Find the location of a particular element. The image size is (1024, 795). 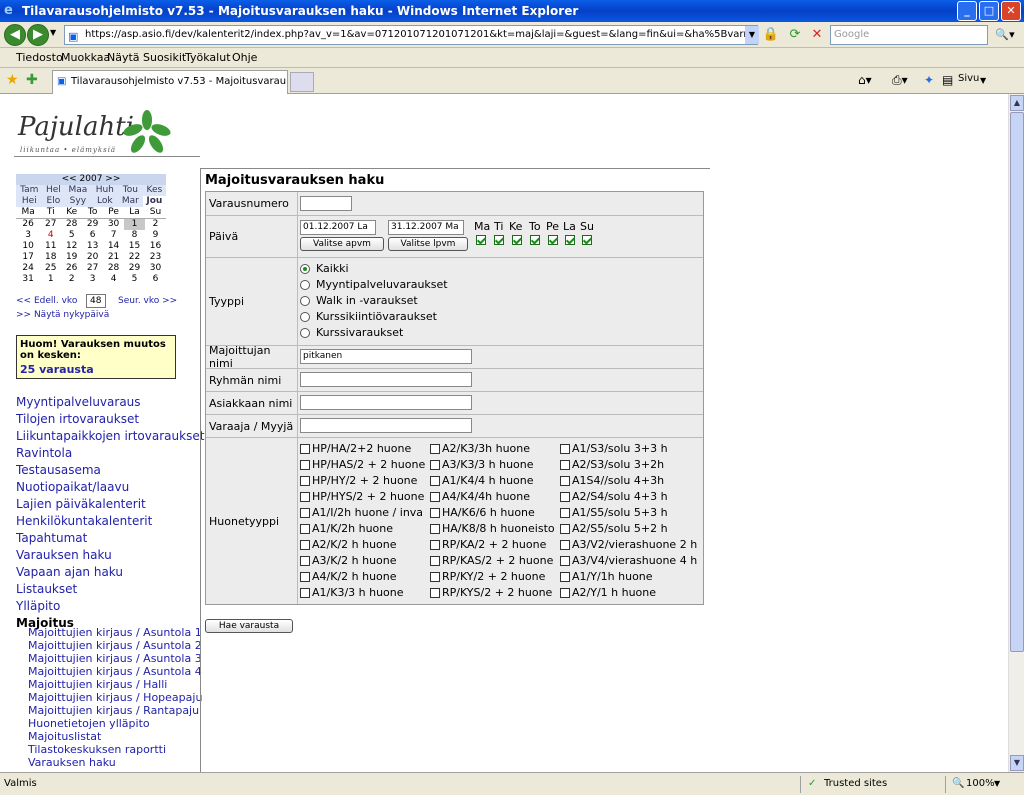

pending-count-link: 25 varausta is located at coordinates (96, 369).